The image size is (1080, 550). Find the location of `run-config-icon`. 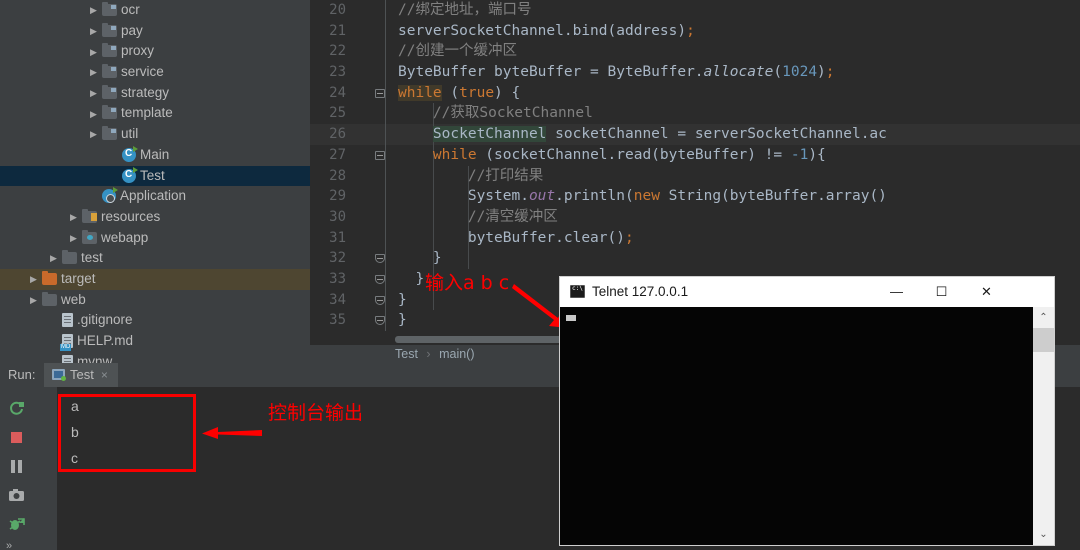

run-config-icon is located at coordinates (59, 375).